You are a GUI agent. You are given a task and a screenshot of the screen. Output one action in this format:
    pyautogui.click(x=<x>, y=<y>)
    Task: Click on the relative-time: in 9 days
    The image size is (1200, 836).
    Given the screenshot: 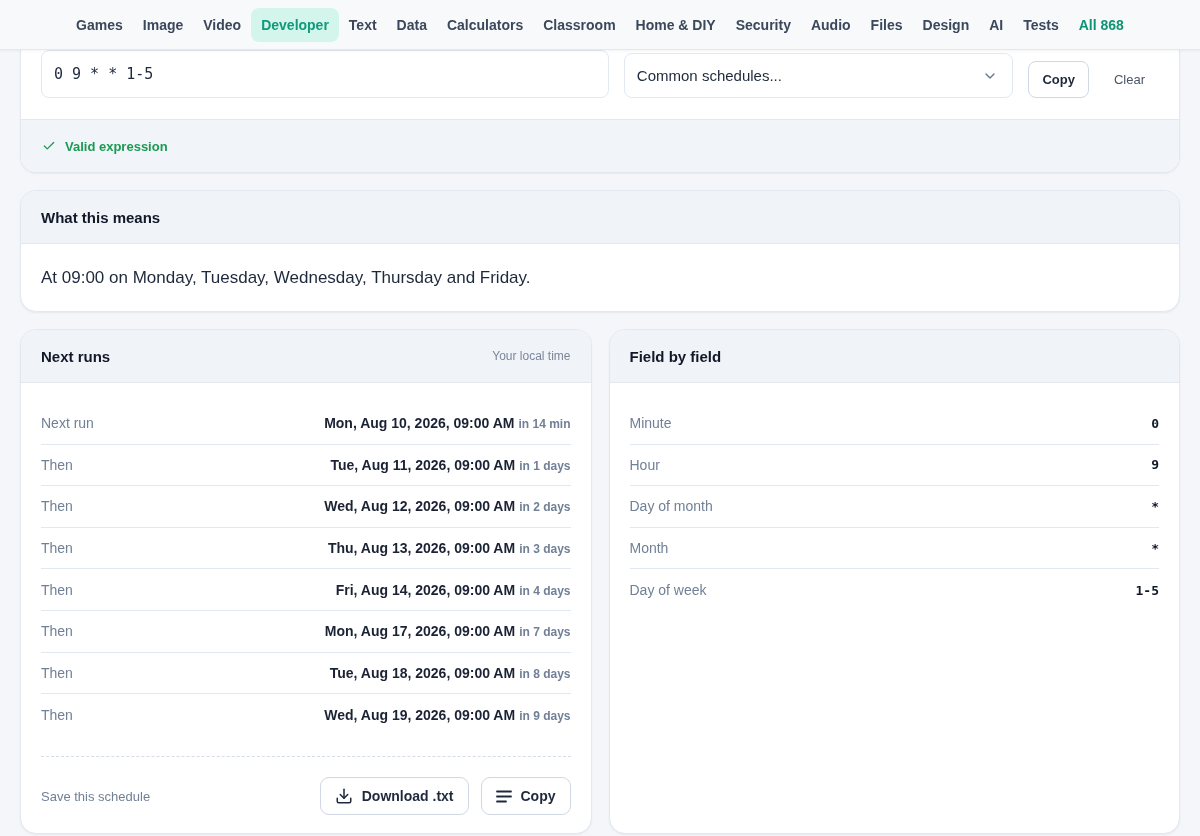 What is the action you would take?
    pyautogui.click(x=545, y=715)
    